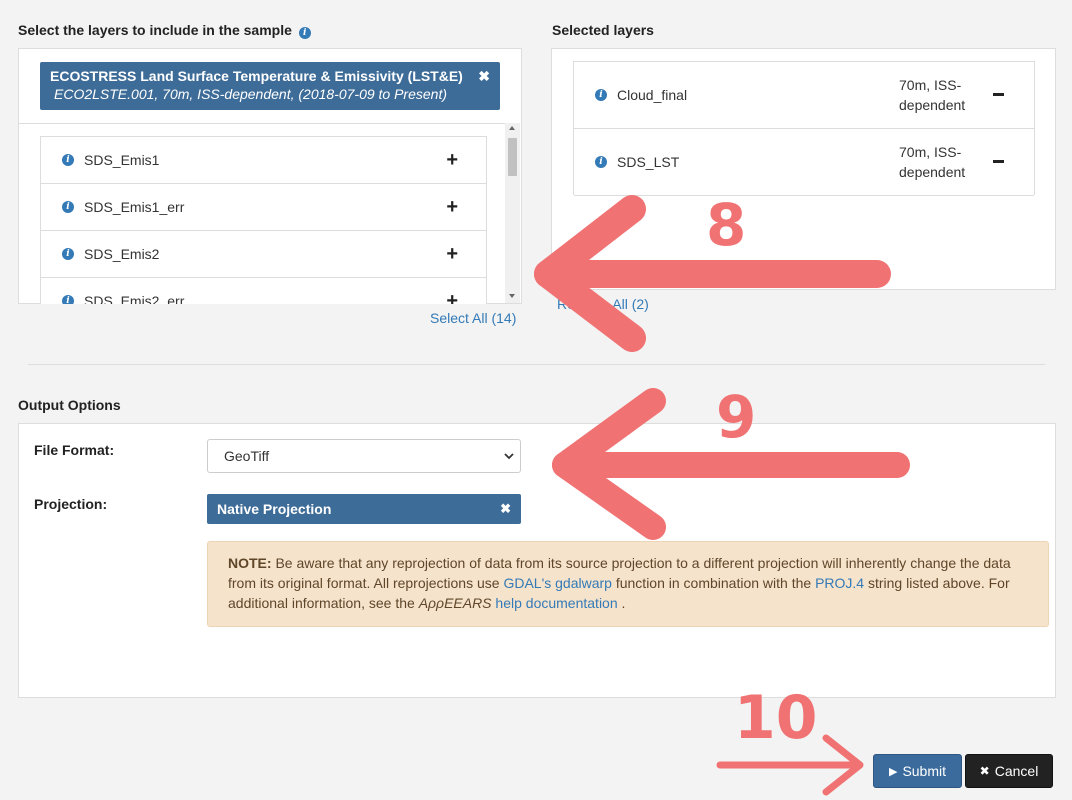  What do you see at coordinates (364, 509) in the screenshot?
I see `projection-chip: Native Projection ✖` at bounding box center [364, 509].